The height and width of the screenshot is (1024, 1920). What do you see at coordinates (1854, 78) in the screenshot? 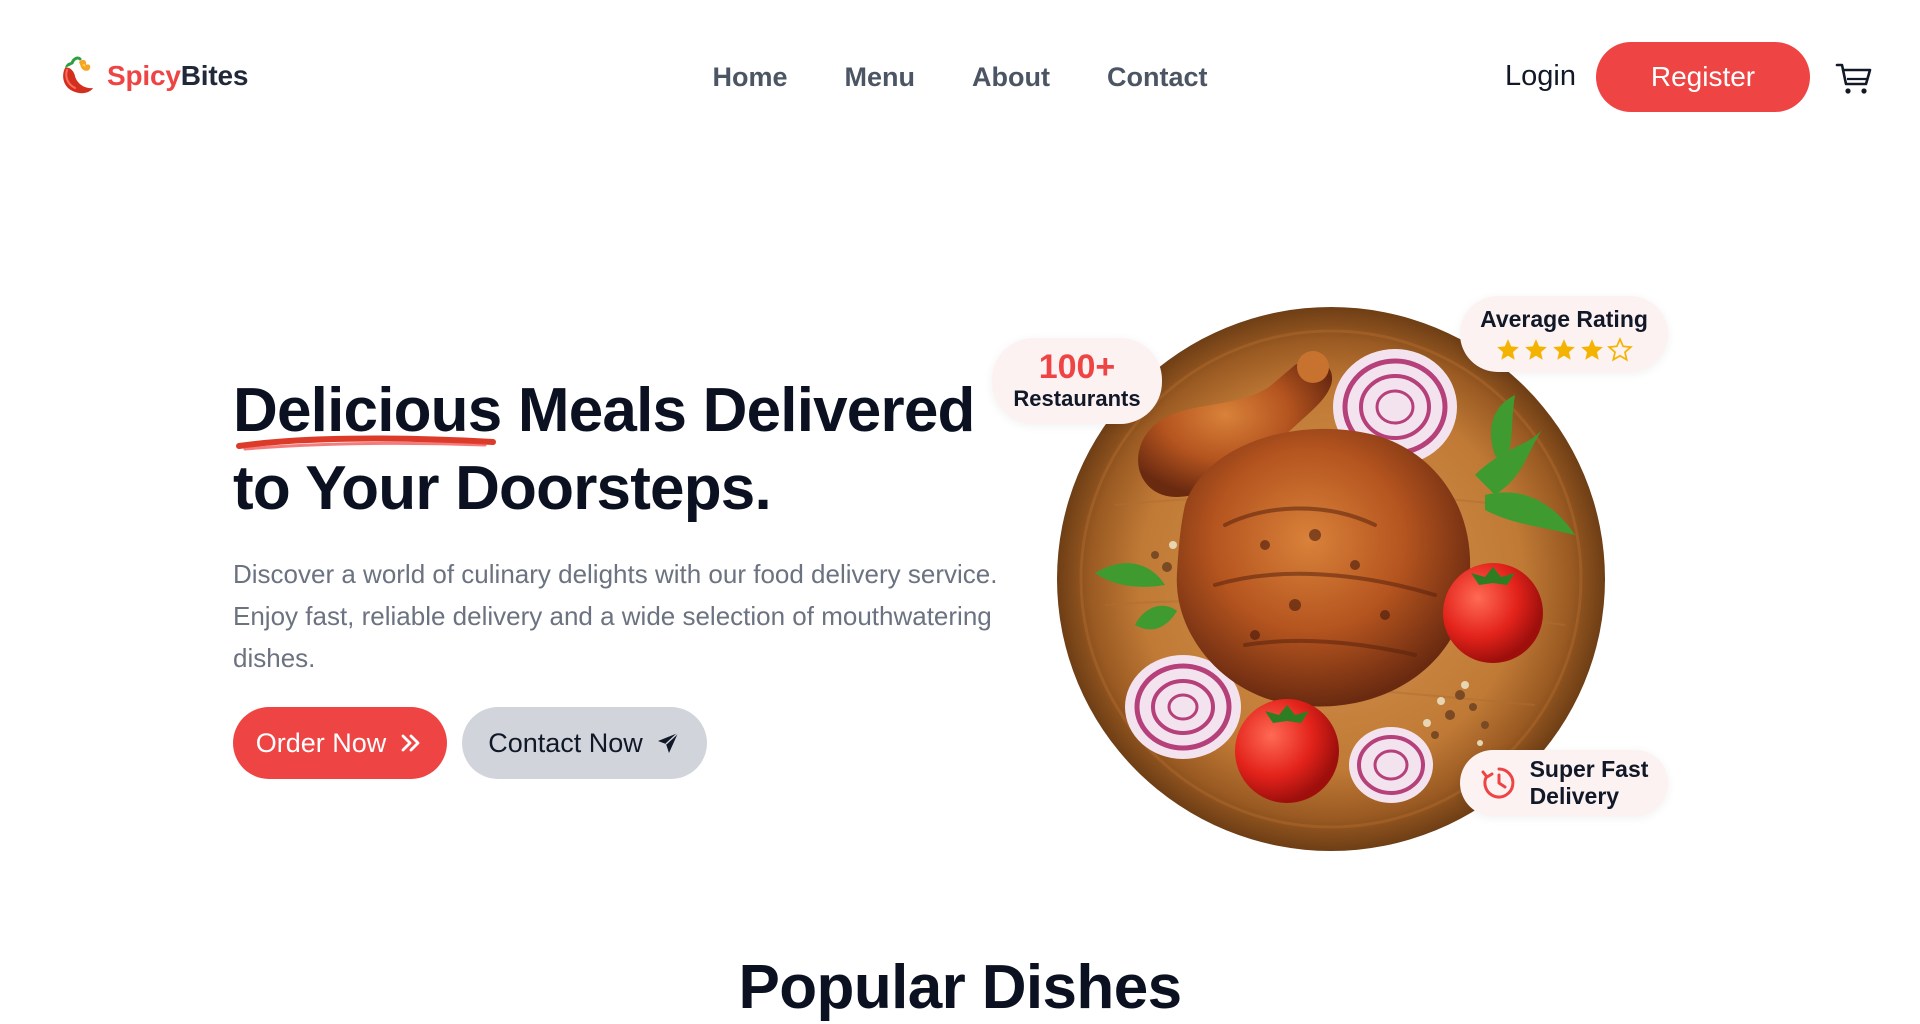
I see `cart-icon` at bounding box center [1854, 78].